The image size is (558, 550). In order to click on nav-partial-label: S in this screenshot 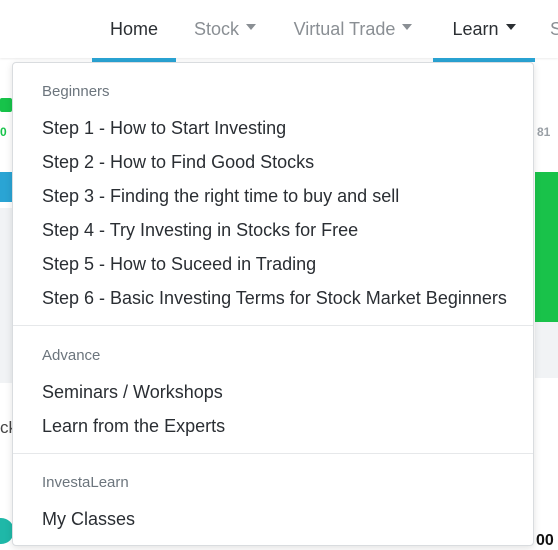, I will do `click(554, 28)`.